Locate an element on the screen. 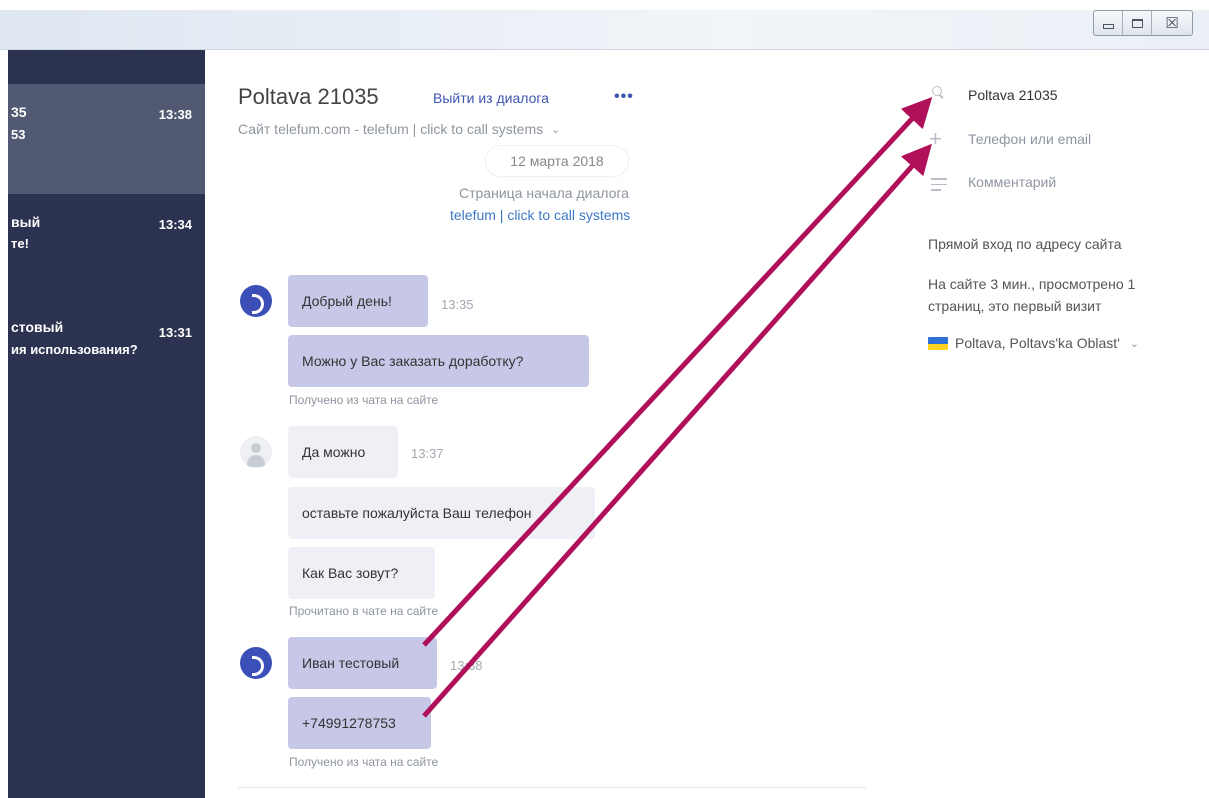  window-controls: ☒ is located at coordinates (1143, 23).